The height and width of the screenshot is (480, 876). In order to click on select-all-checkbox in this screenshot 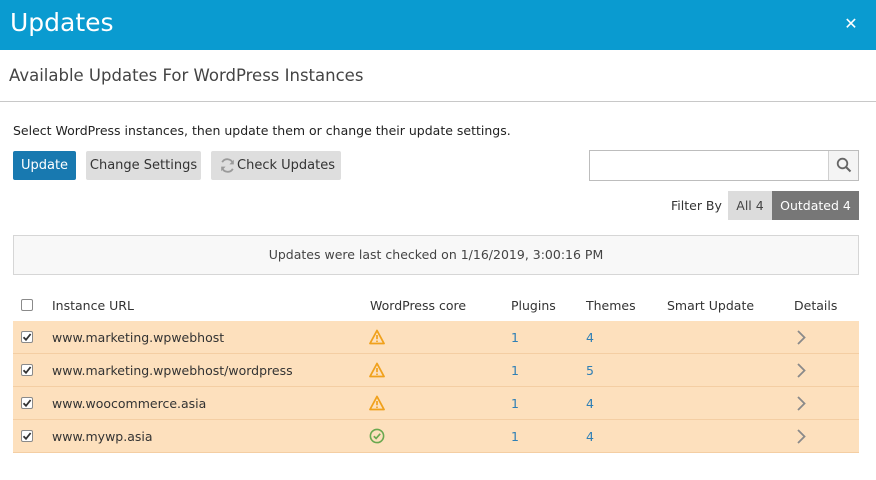, I will do `click(27, 305)`.